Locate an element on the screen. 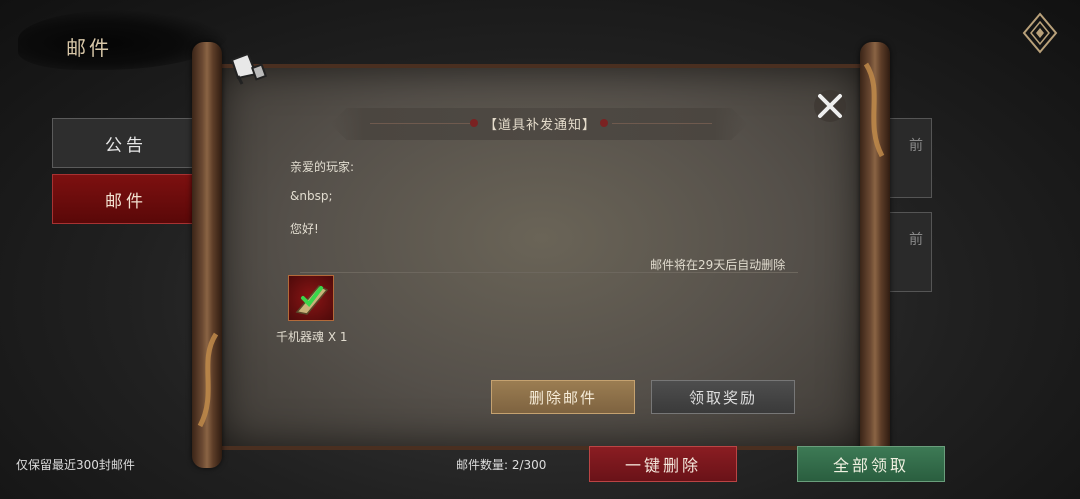 This screenshot has width=1080, height=499. delete-mail-button: 删除邮件 is located at coordinates (563, 397).